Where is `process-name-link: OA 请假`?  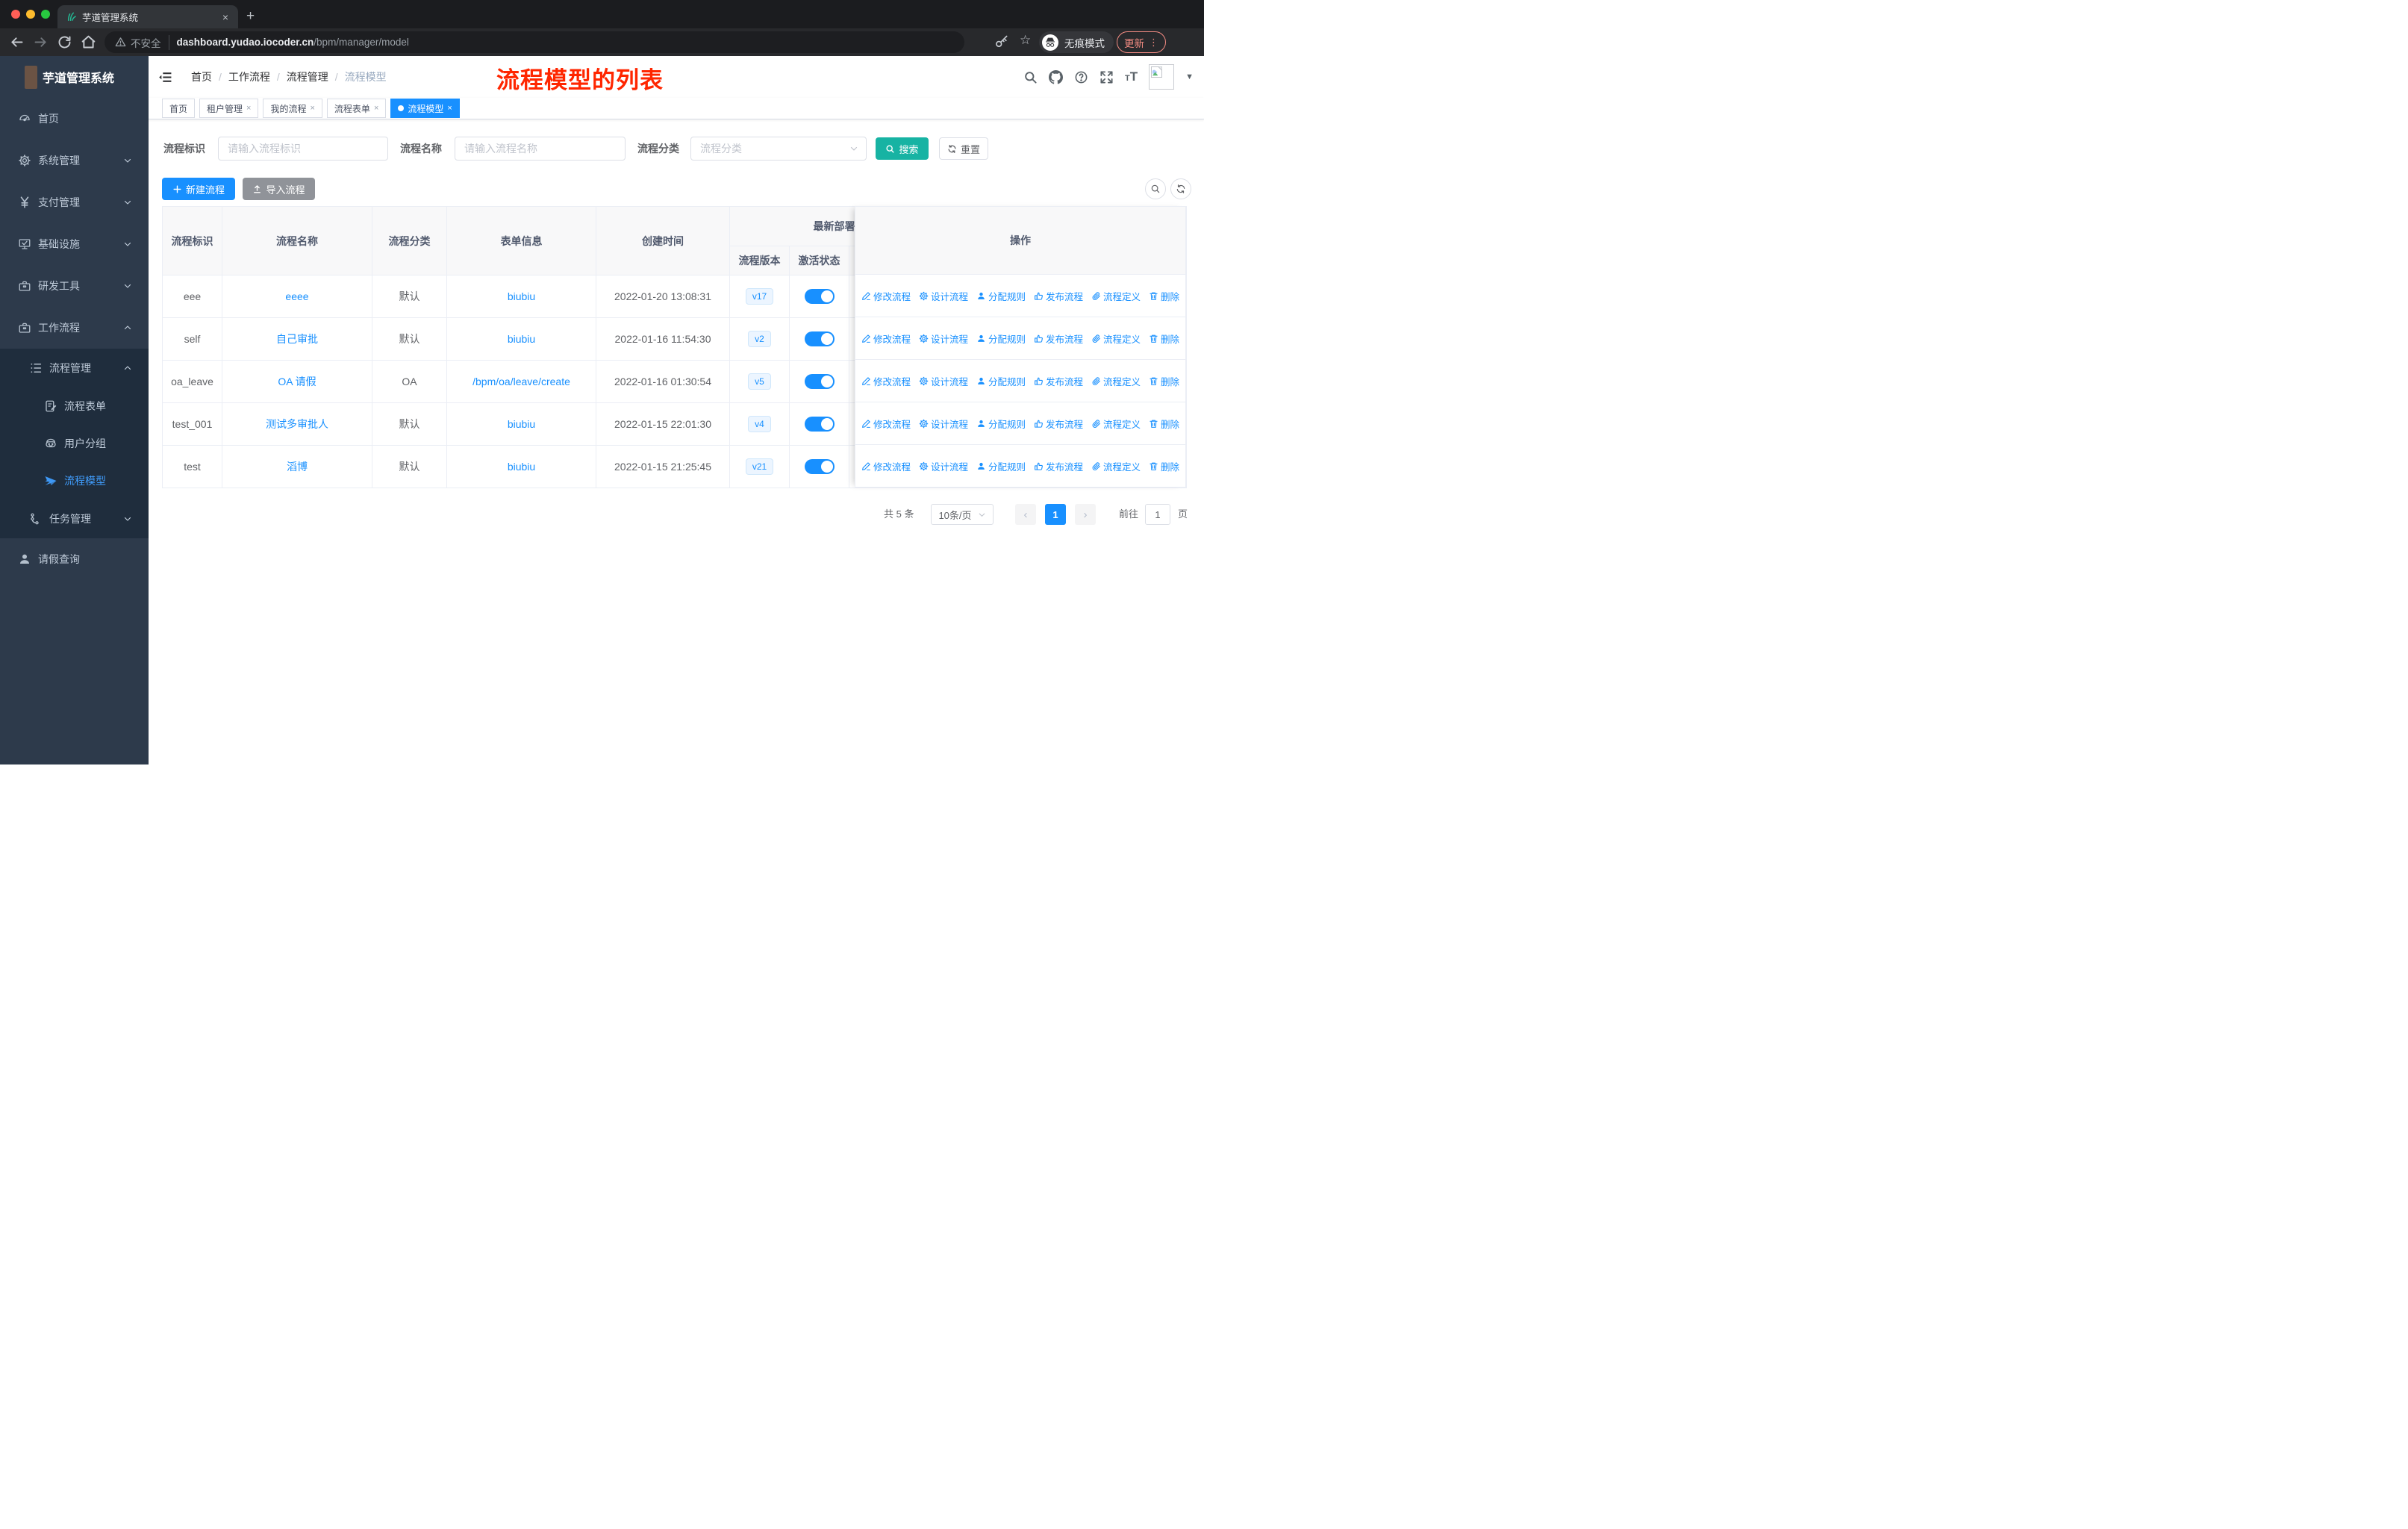
process-name-link: OA 请假 is located at coordinates (297, 381).